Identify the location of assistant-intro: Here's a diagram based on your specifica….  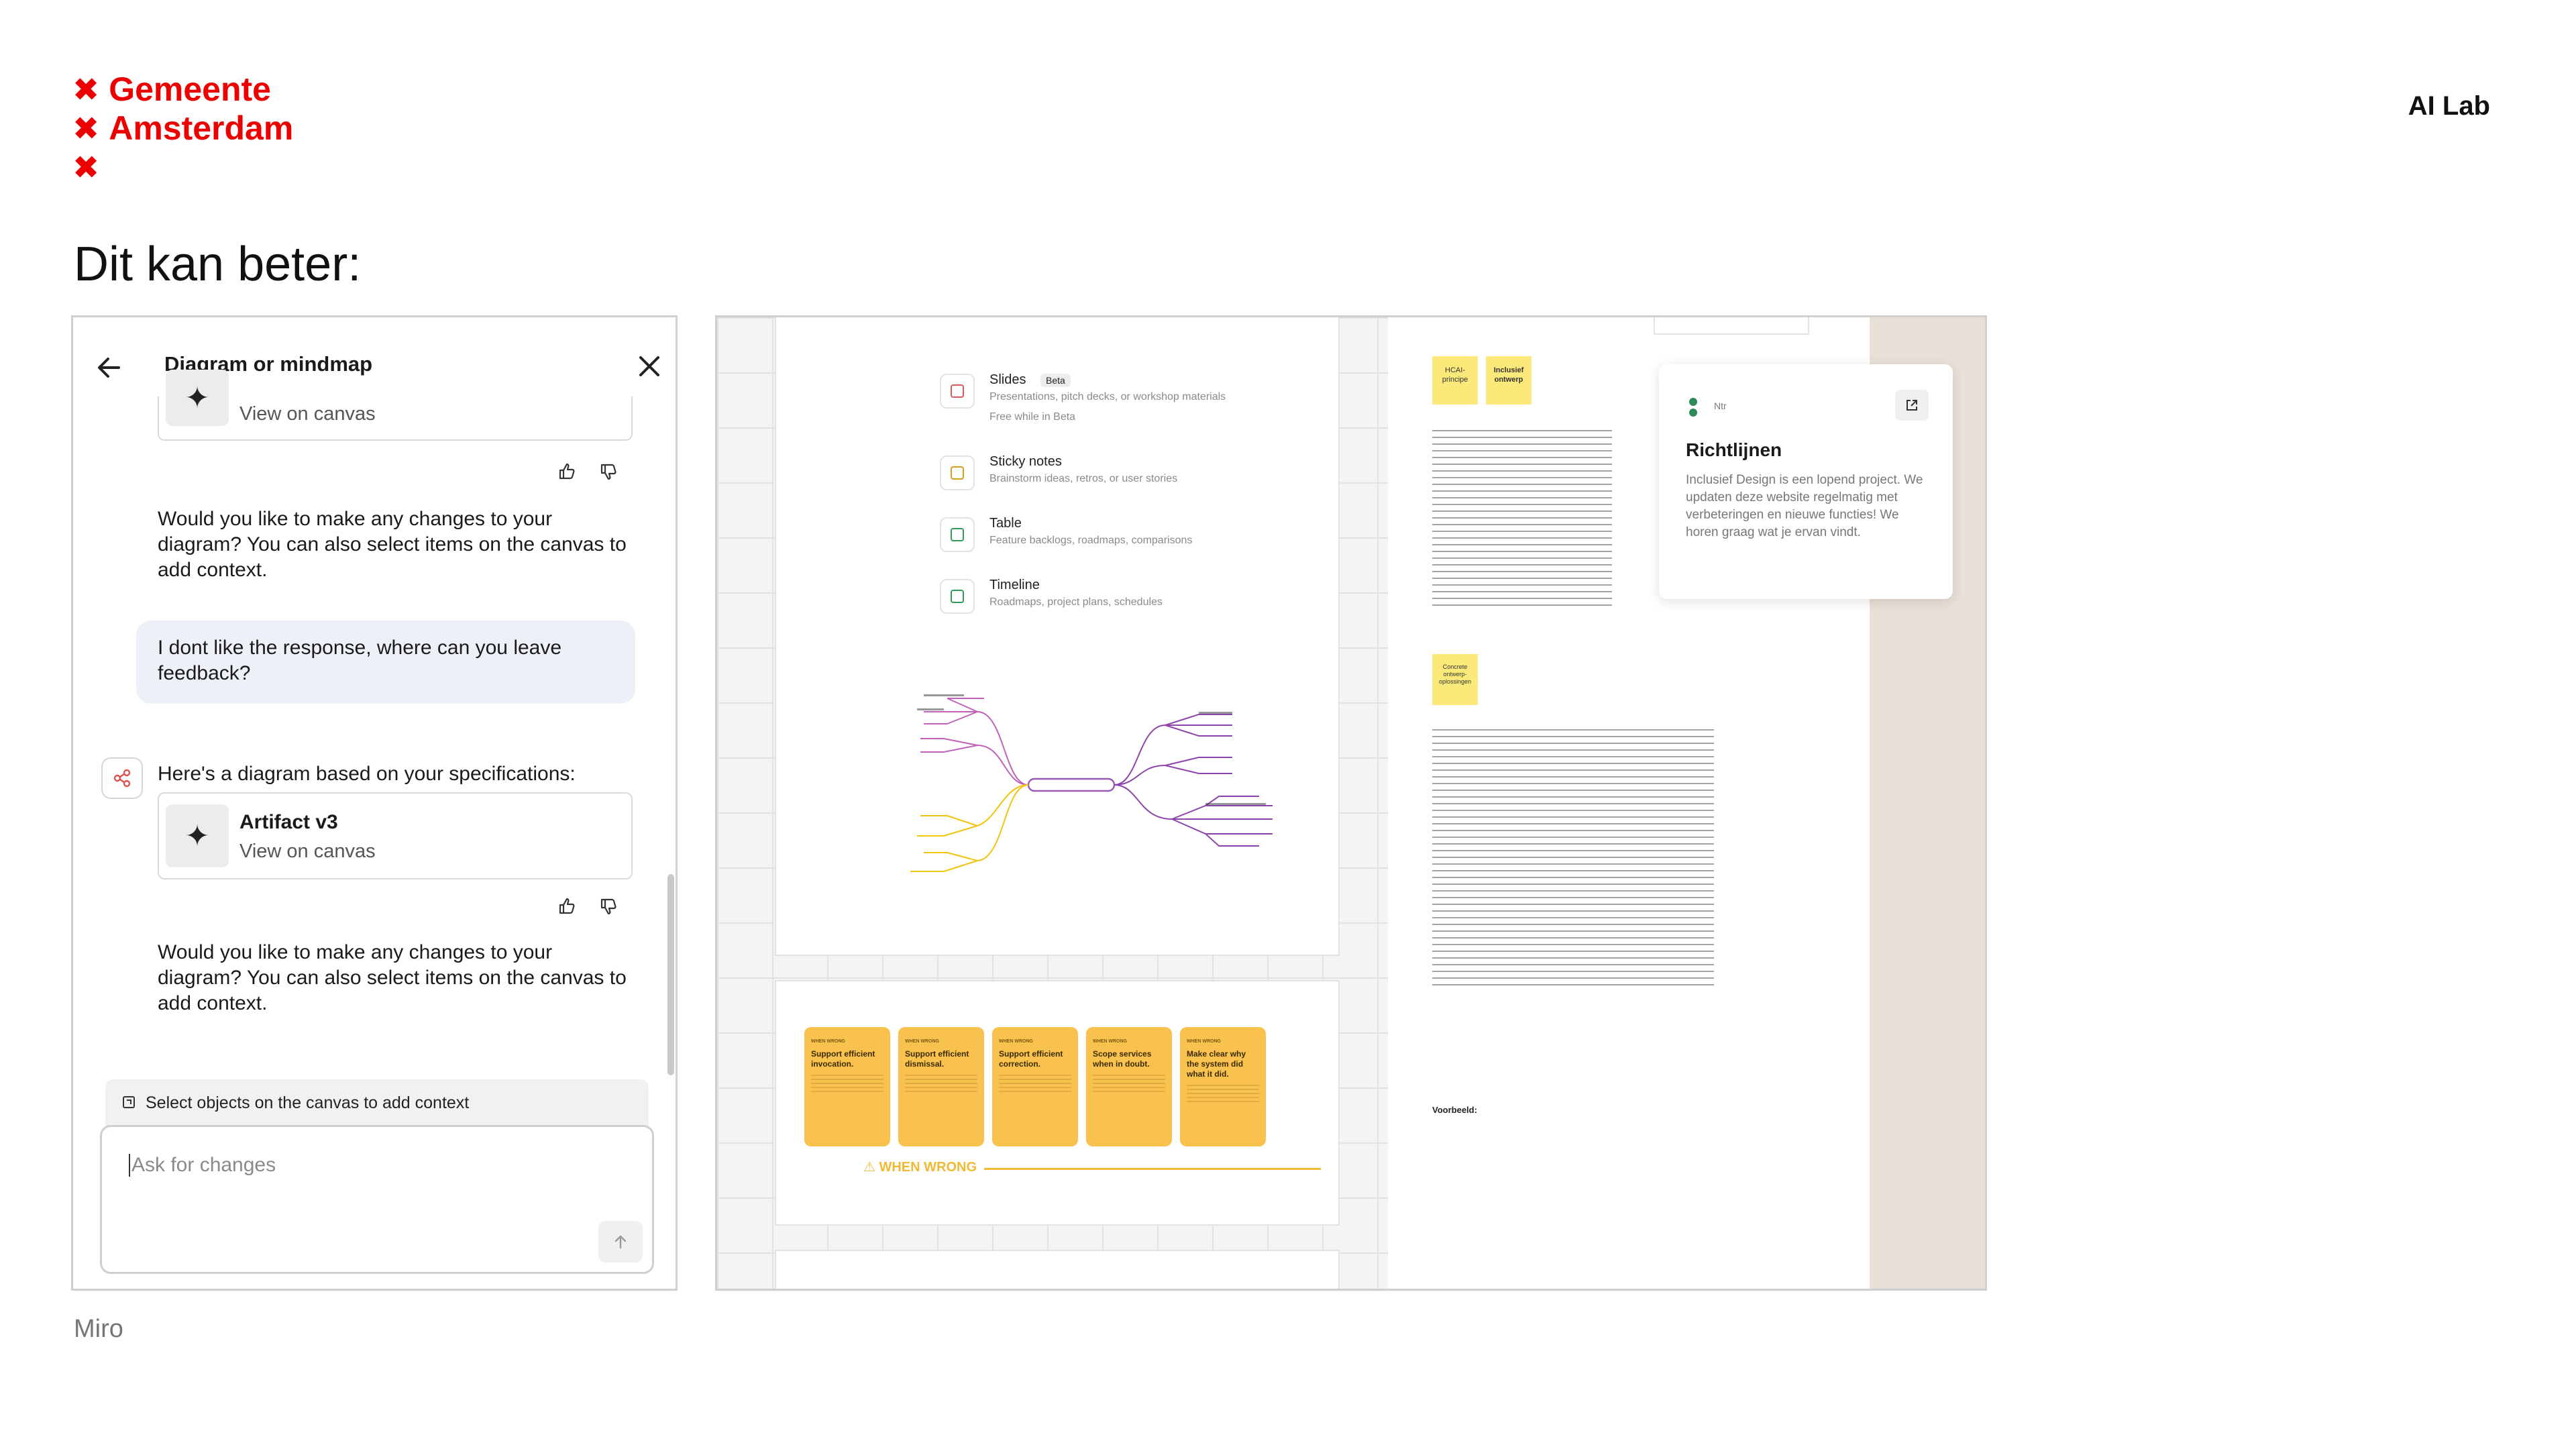
(367, 774).